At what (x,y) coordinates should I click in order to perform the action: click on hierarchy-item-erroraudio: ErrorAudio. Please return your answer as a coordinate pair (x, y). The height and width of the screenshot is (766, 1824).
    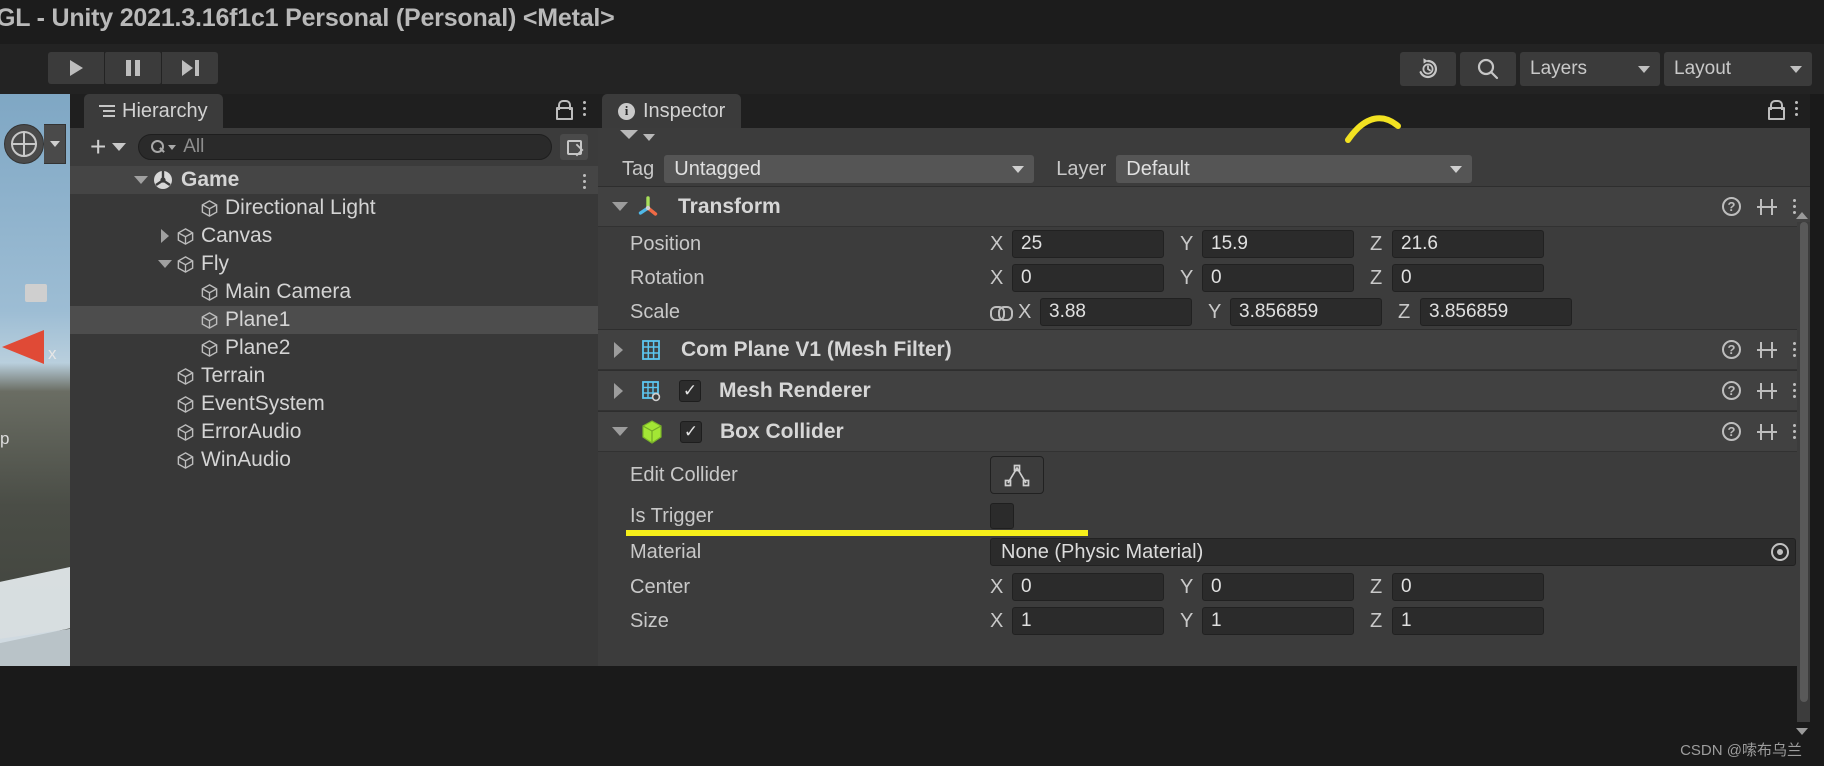
    Looking at the image, I should click on (334, 432).